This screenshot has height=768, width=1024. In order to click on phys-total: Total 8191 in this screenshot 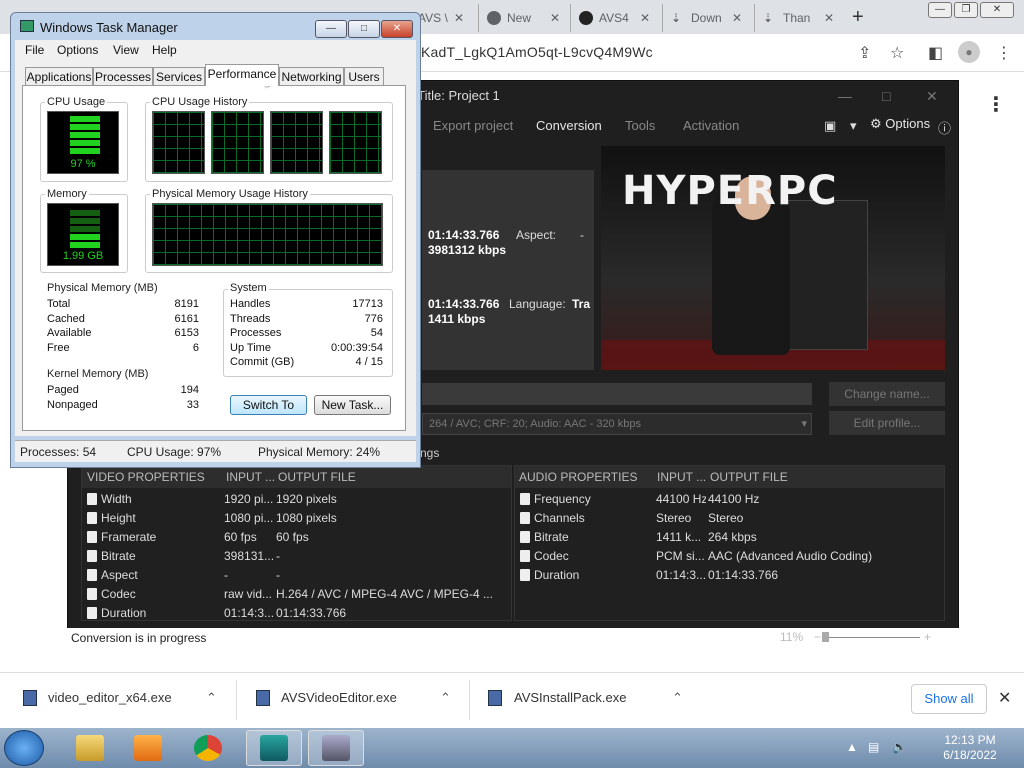, I will do `click(123, 305)`.